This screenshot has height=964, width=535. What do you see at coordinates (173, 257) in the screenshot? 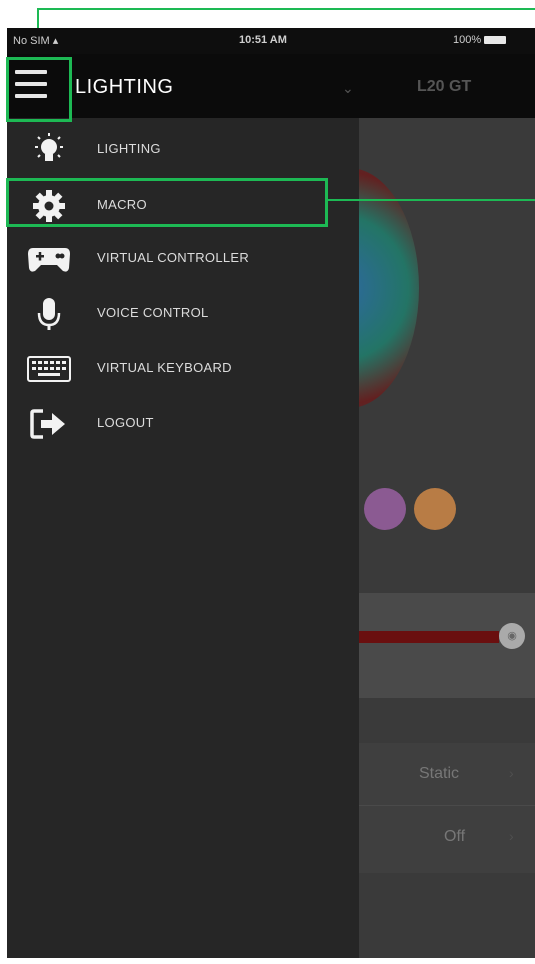
I see `menu-item-label: VIRTUAL CONTROLLER` at bounding box center [173, 257].